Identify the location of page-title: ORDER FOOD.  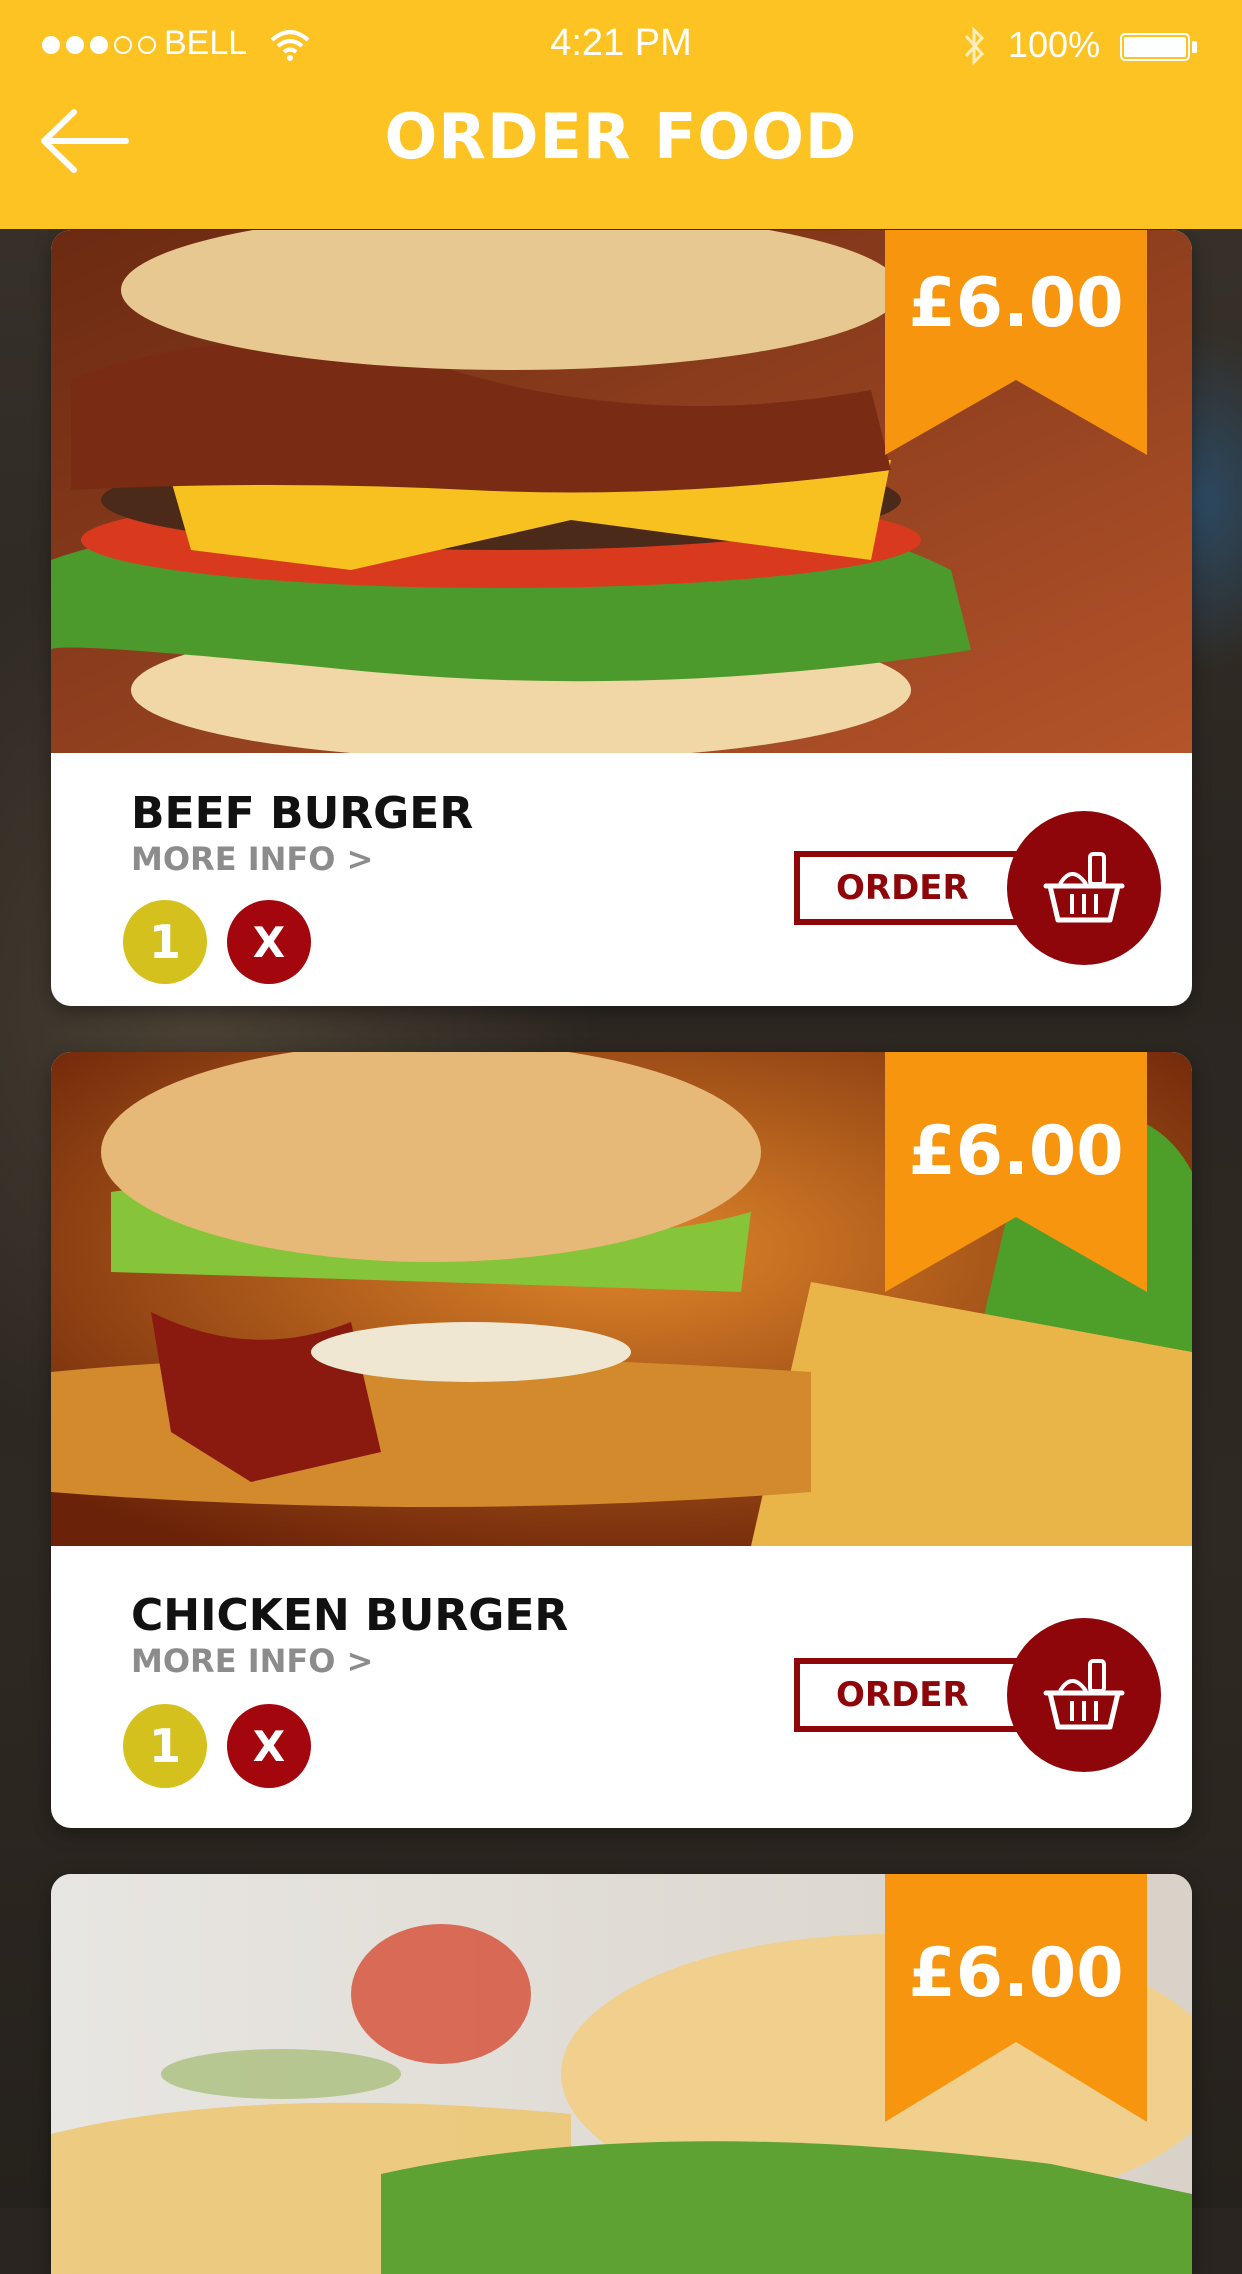
(621, 136).